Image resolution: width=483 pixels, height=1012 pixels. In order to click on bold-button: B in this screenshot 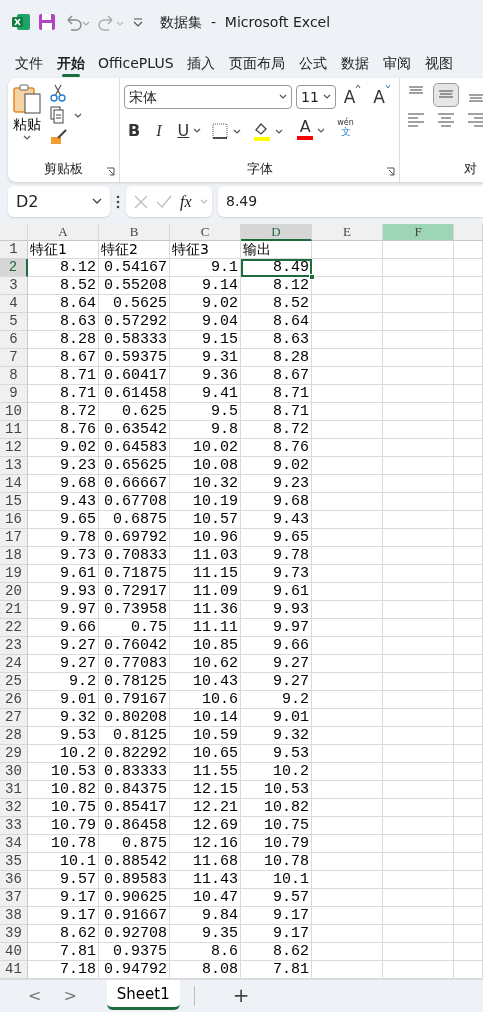, I will do `click(134, 131)`.